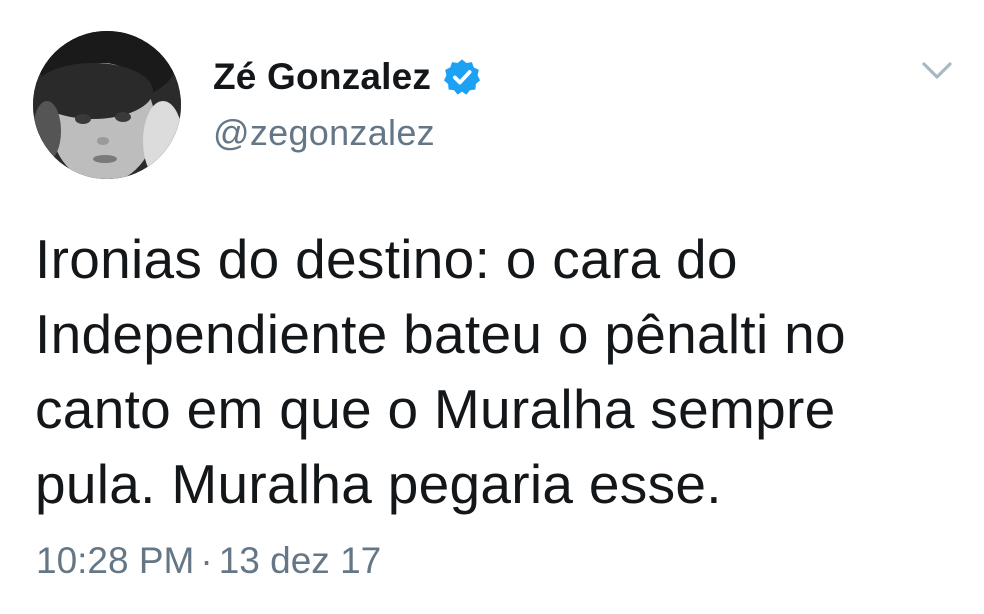  I want to click on avatar-image, so click(107, 105).